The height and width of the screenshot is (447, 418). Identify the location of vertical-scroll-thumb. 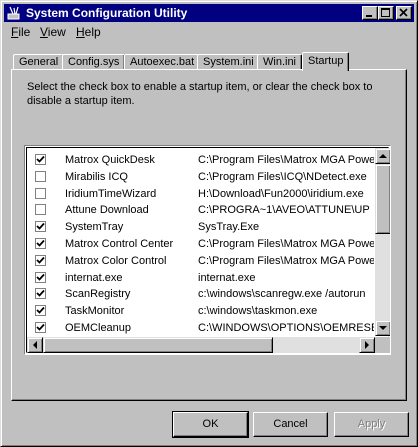
(382, 199).